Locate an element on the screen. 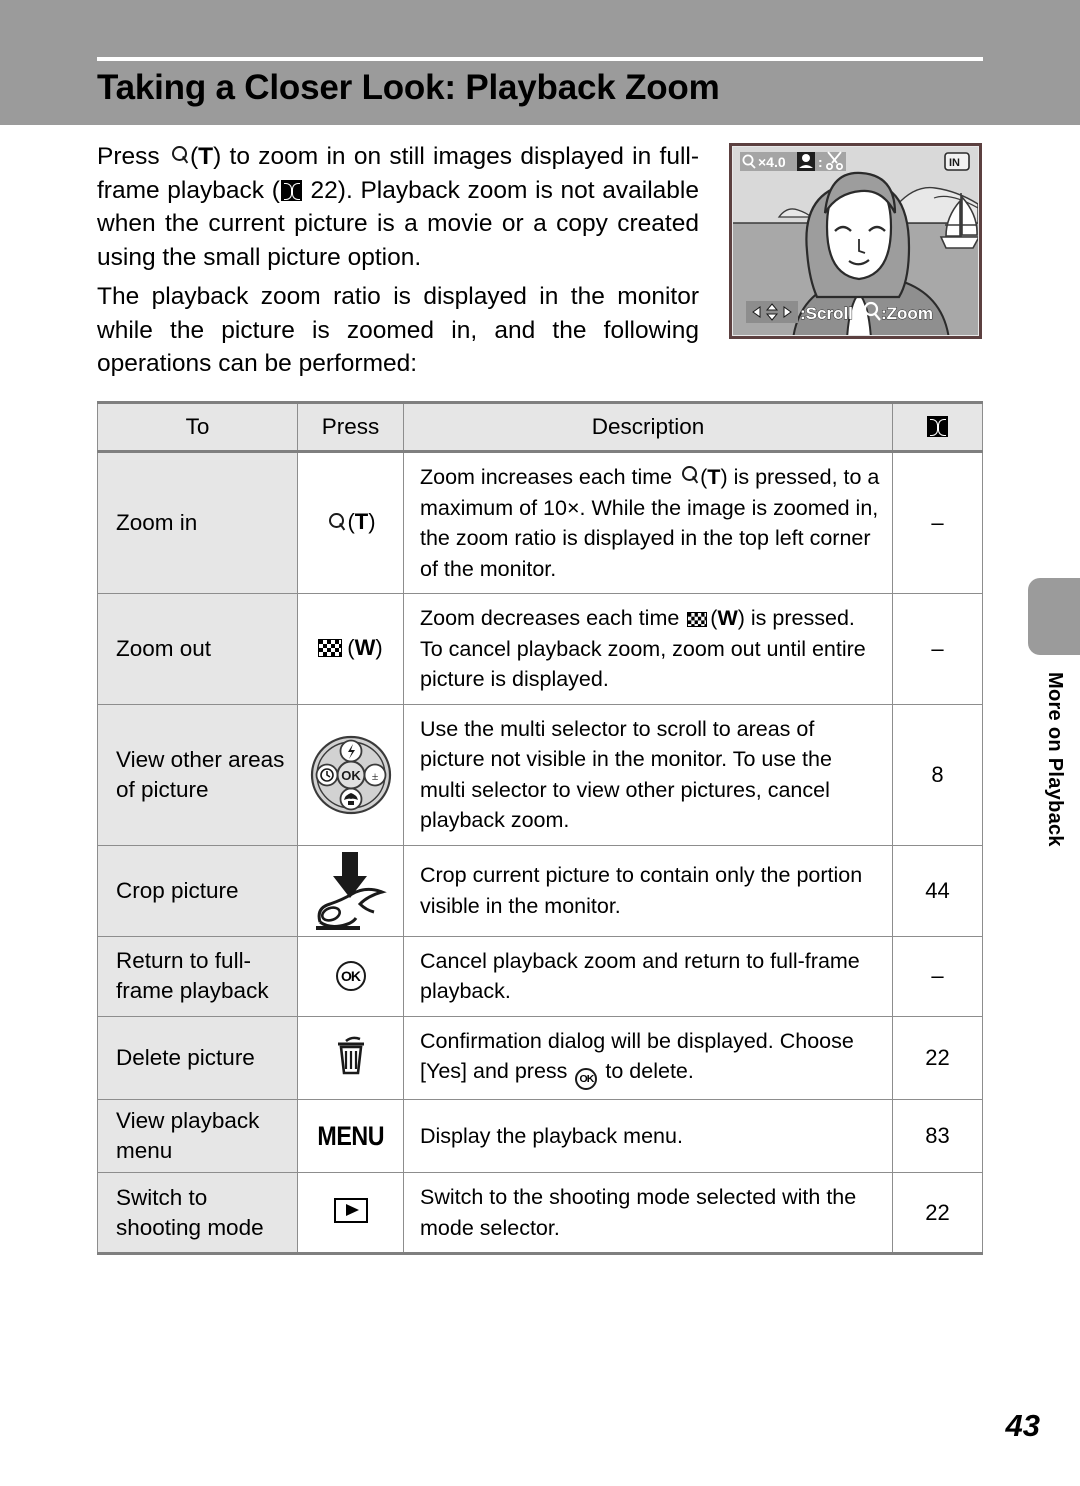  column-header-description: Description is located at coordinates (648, 427).